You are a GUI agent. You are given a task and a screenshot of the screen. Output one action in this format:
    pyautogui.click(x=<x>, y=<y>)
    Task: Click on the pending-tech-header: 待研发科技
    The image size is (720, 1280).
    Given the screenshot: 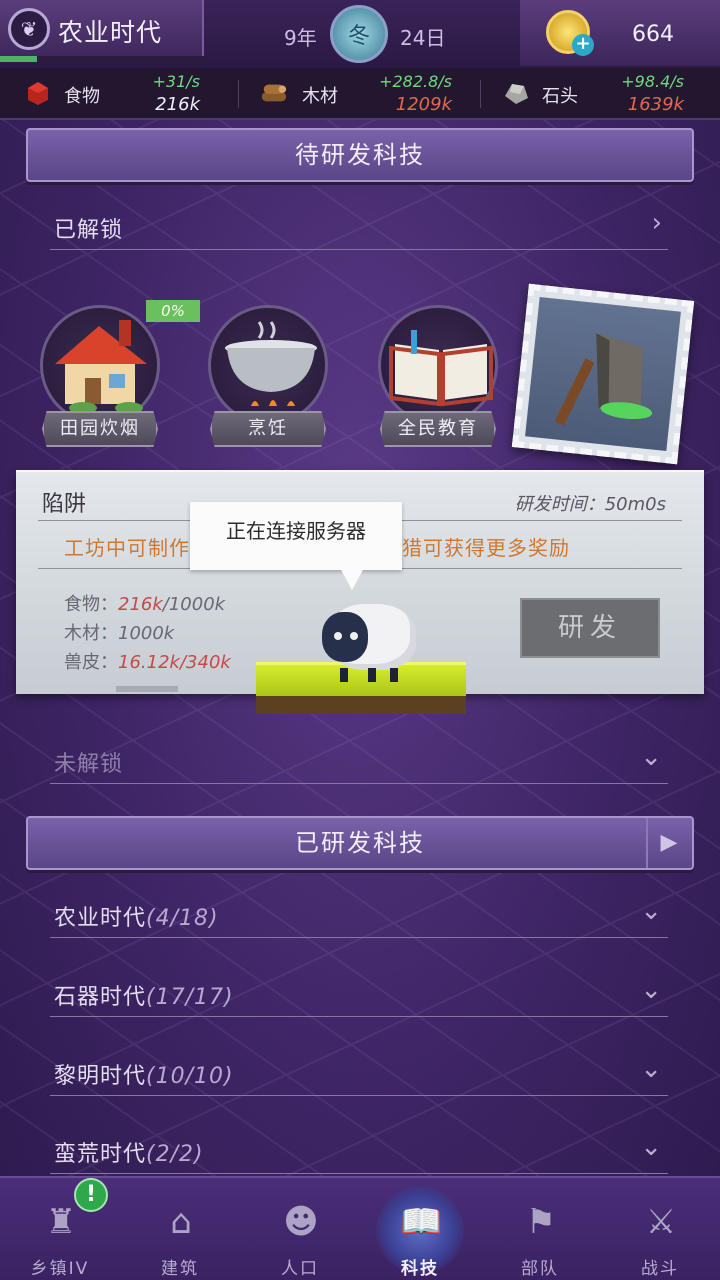 What is the action you would take?
    pyautogui.click(x=360, y=155)
    